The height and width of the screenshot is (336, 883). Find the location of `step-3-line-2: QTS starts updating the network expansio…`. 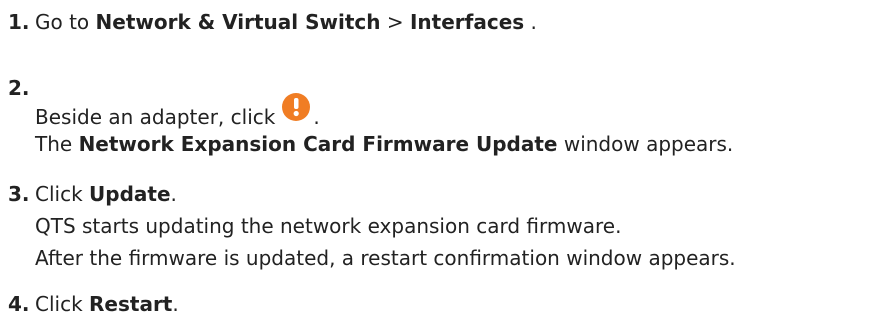

step-3-line-2: QTS starts updating the network expansio… is located at coordinates (328, 226).